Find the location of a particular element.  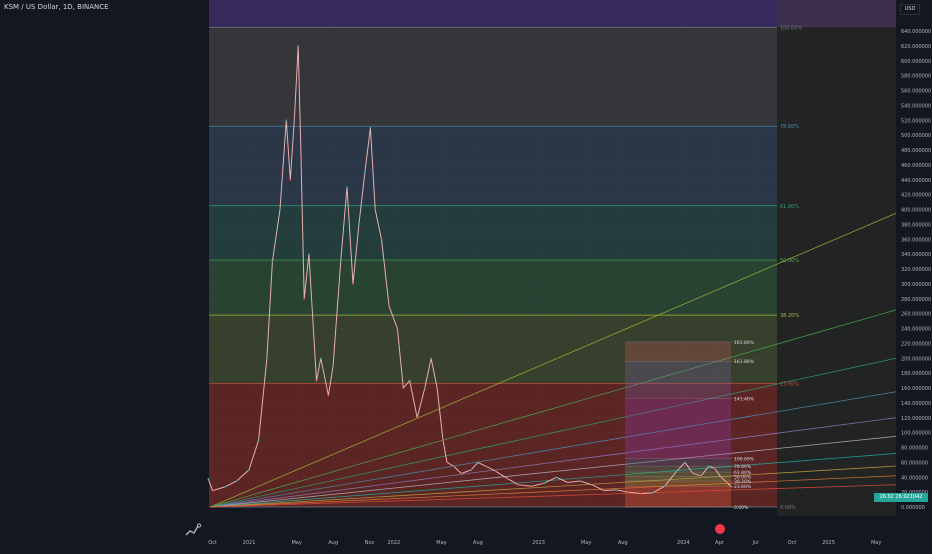

fib-small-label: 78.60% is located at coordinates (743, 467).